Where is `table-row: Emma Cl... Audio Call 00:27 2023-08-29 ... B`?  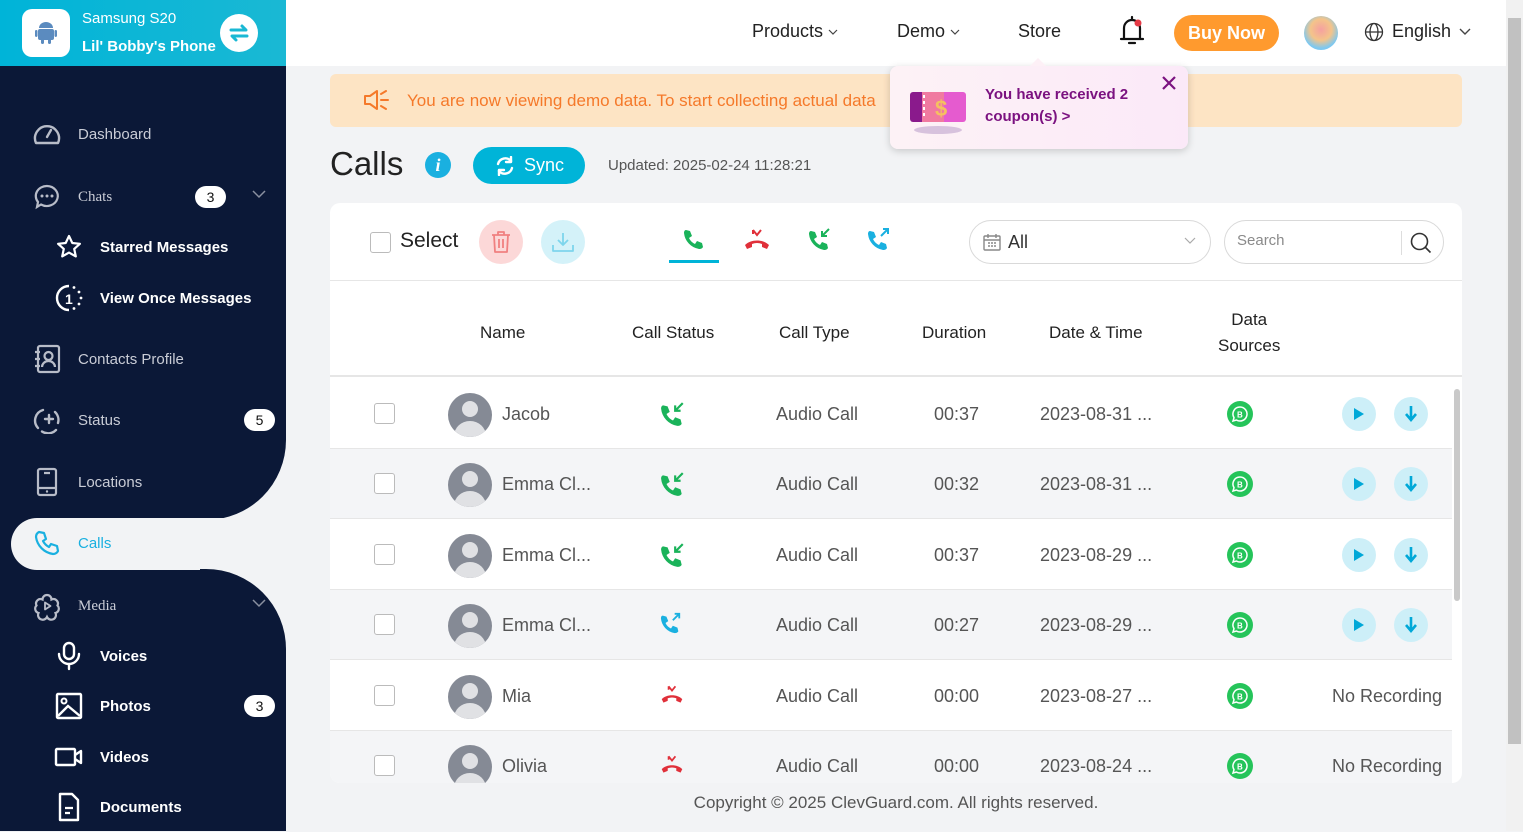 table-row: Emma Cl... Audio Call 00:27 2023-08-29 ... B is located at coordinates (891, 625).